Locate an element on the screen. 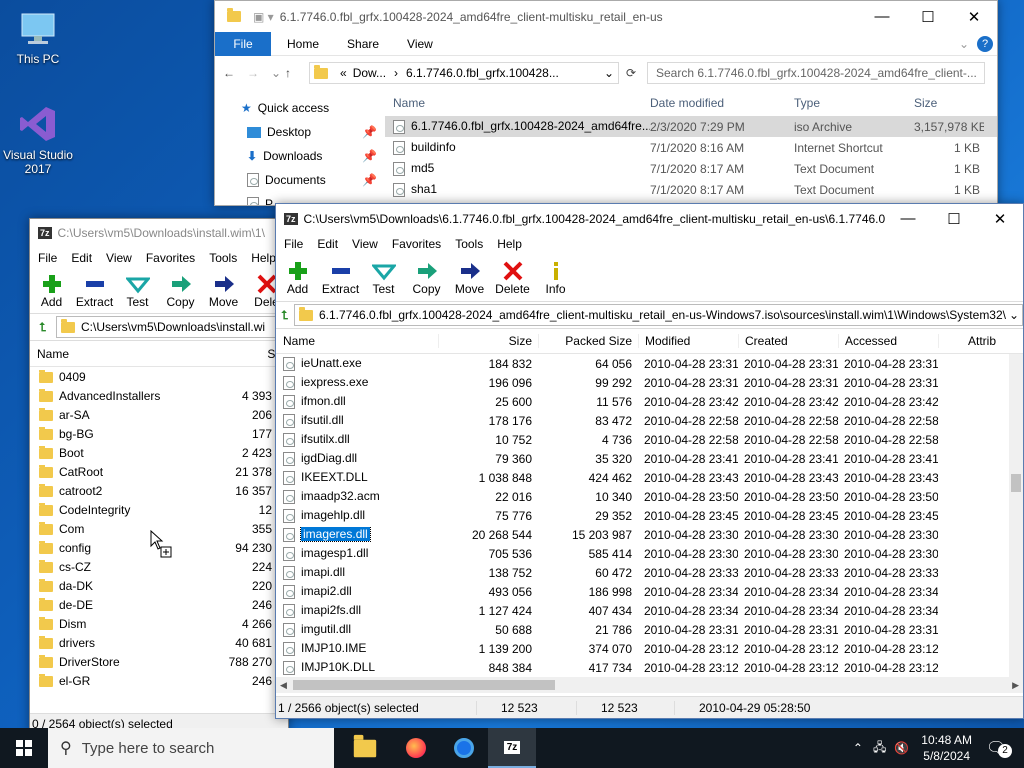  recent-dropdown-icon: ⌄ is located at coordinates (278, 73).